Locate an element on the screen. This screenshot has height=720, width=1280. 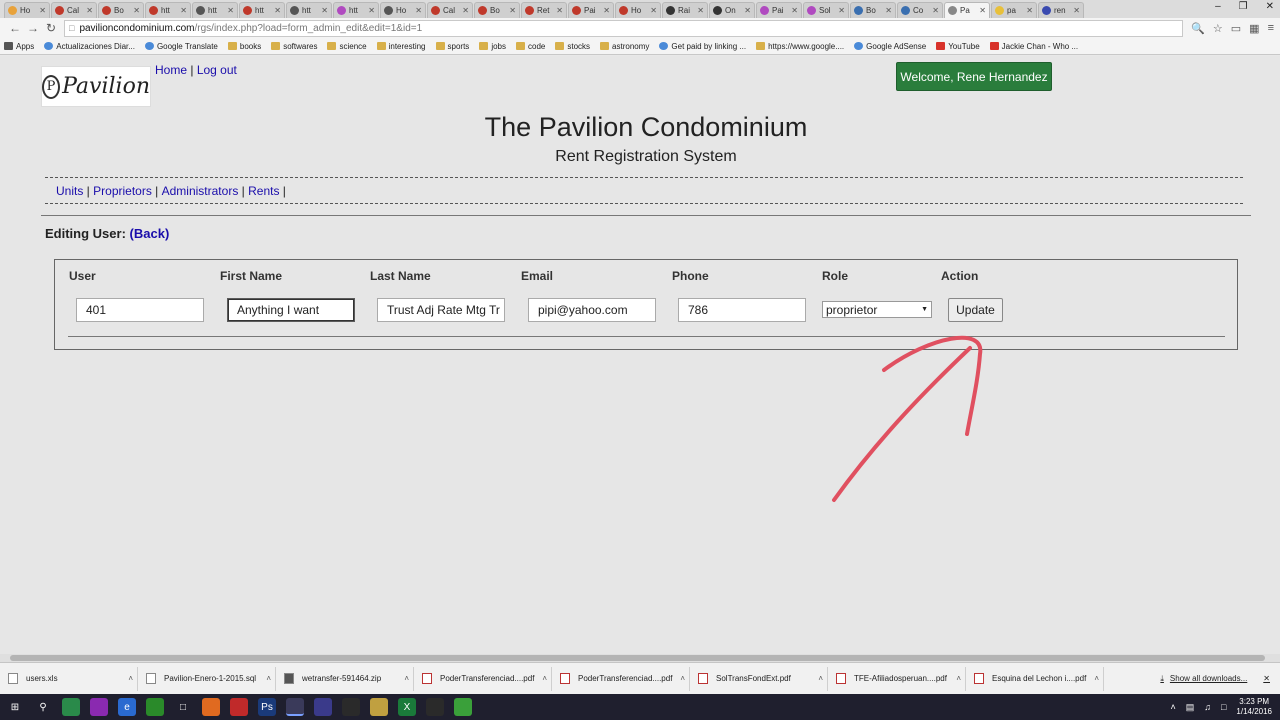
role-select: proprietor ▼ is located at coordinates (877, 309).